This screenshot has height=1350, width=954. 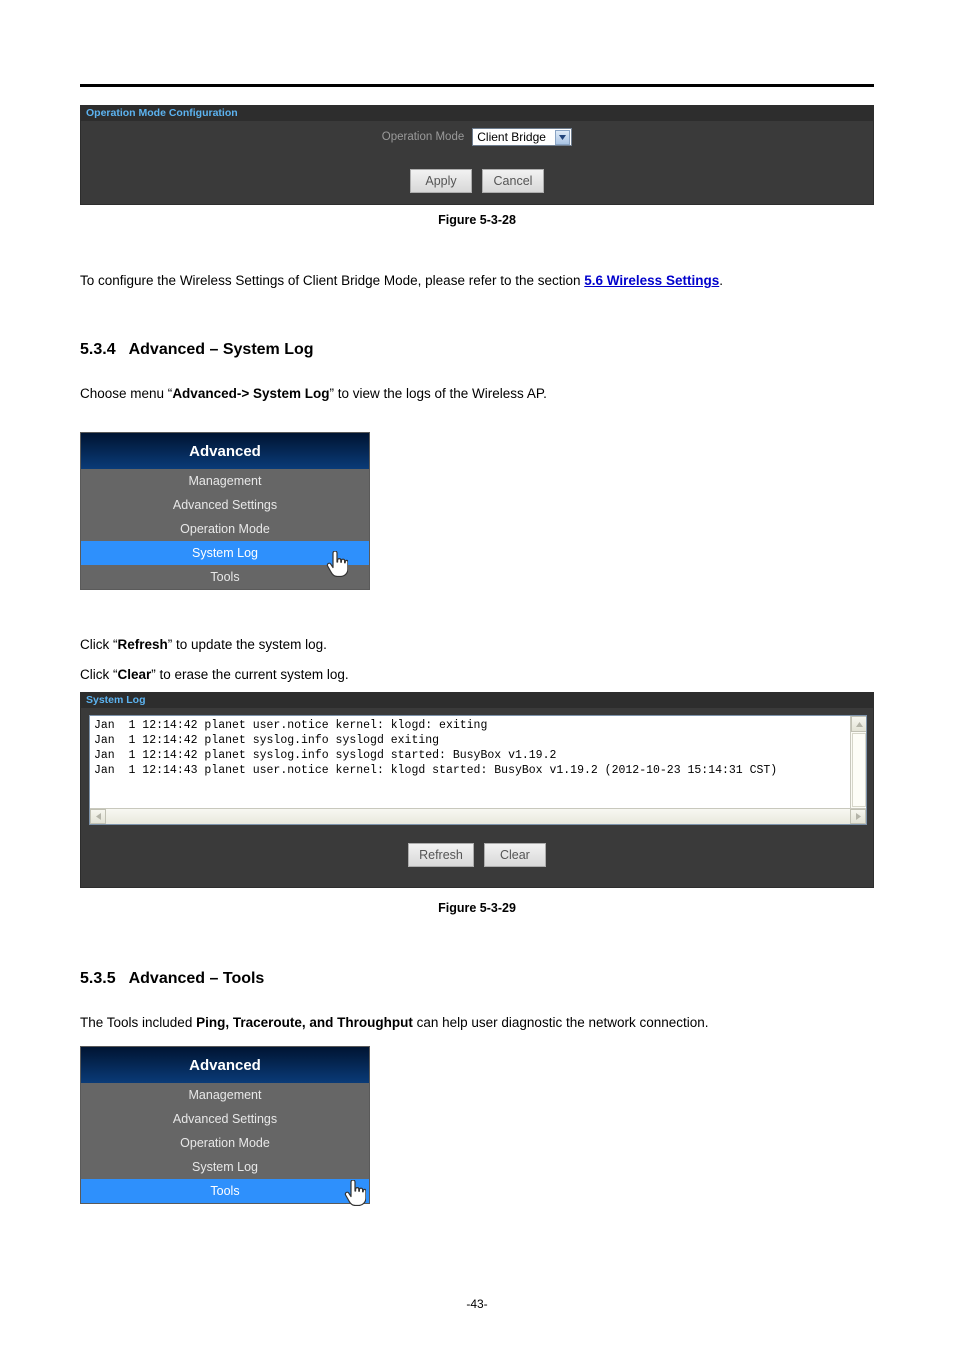 I want to click on operation-mode-label: Operation Mode, so click(x=423, y=137).